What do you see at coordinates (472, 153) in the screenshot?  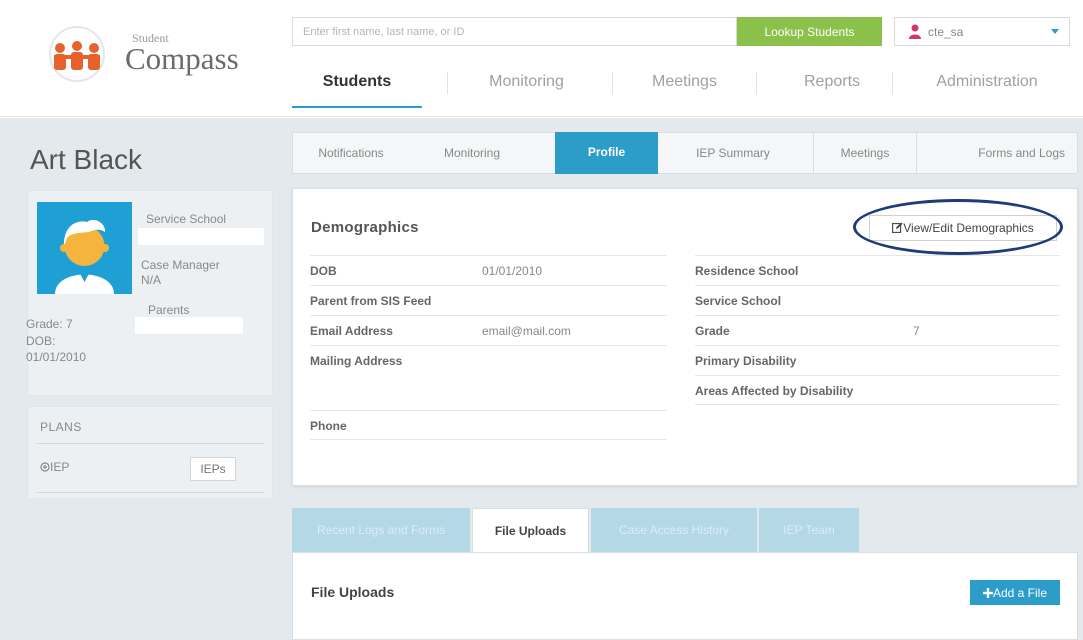 I see `tab-monitoring: Monitoring` at bounding box center [472, 153].